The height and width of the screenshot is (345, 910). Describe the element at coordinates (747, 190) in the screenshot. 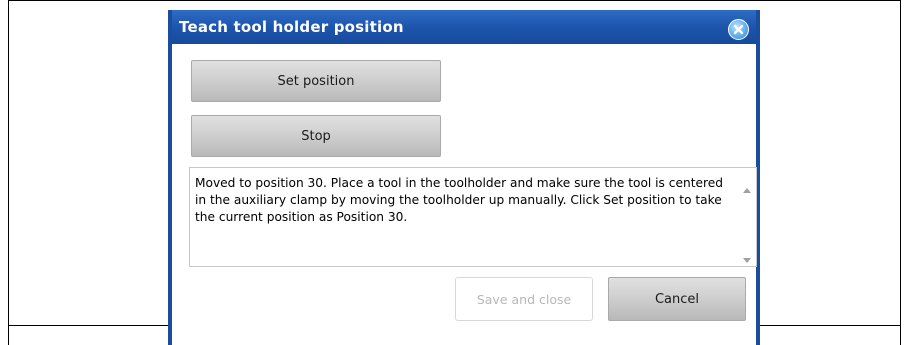

I see `scroll-up-arrow-icon` at that location.